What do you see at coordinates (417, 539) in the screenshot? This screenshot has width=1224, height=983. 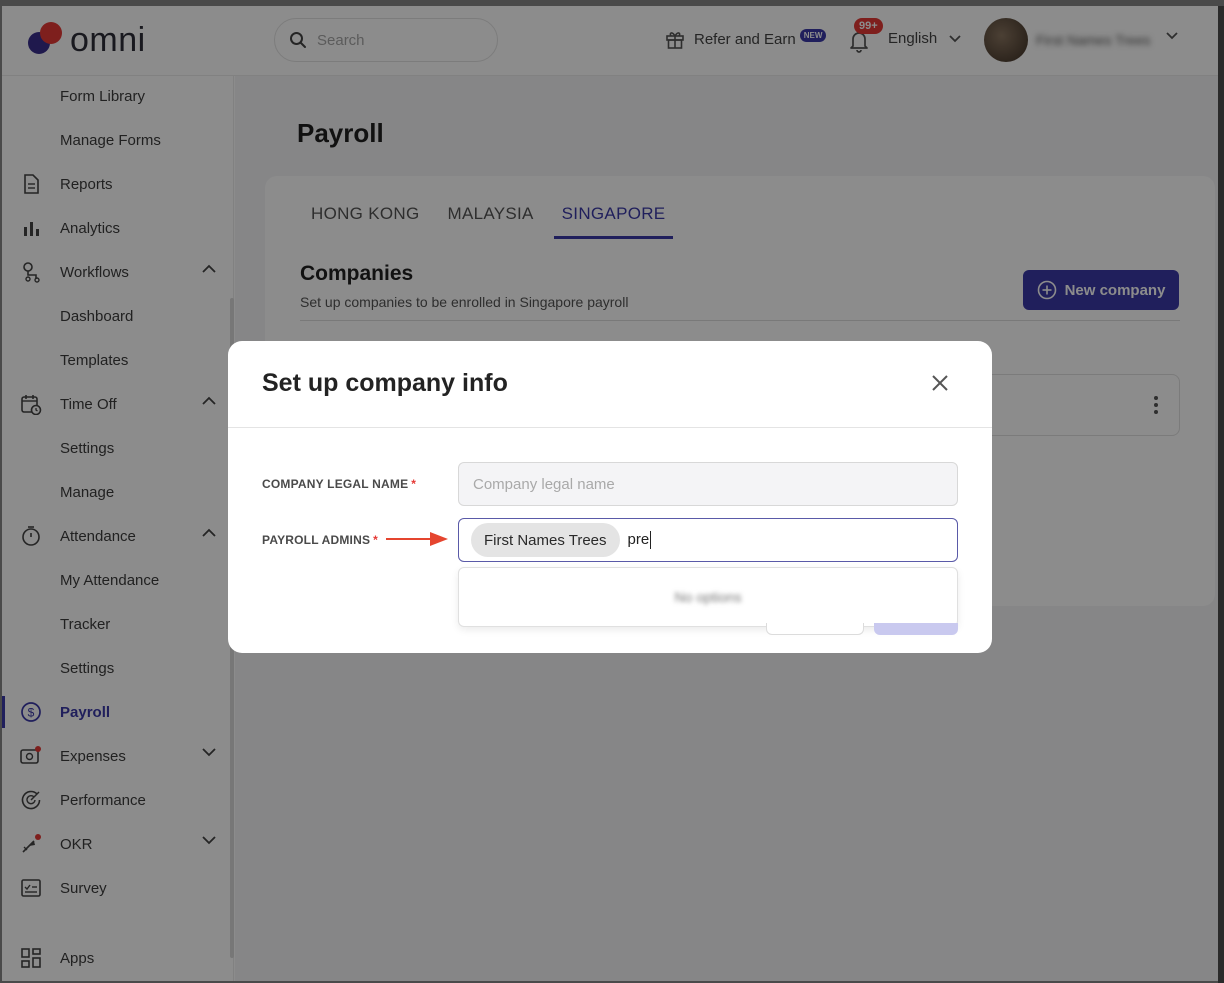 I see `arrow-annotation-icon` at bounding box center [417, 539].